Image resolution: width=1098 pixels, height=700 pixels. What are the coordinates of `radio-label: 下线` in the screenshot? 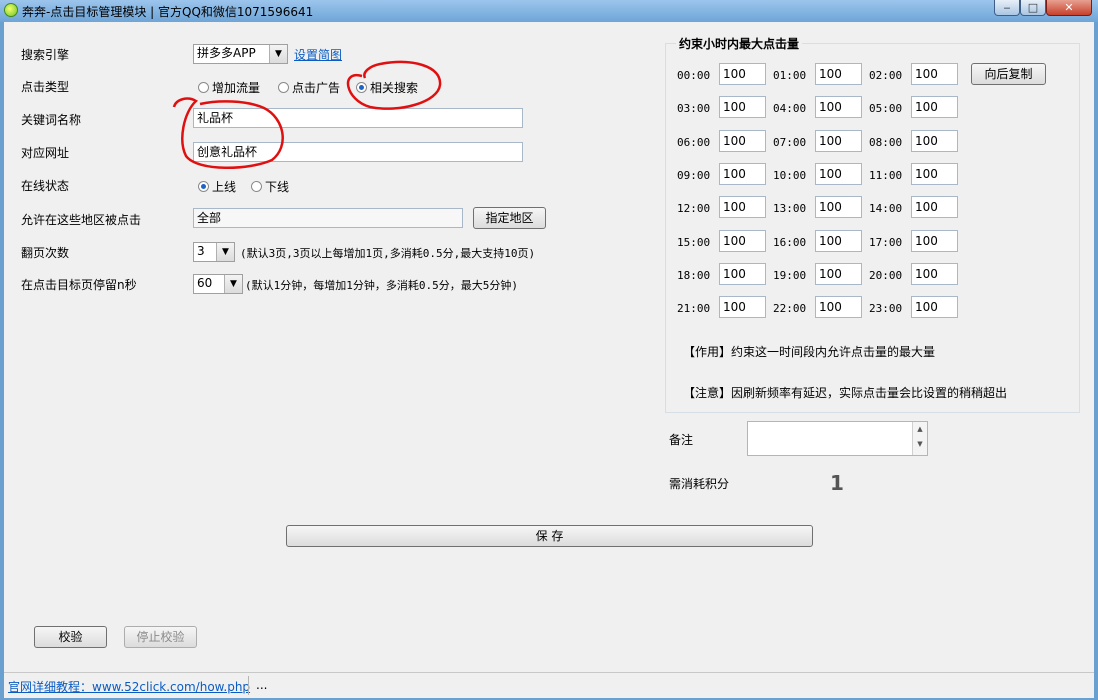 It's located at (277, 187).